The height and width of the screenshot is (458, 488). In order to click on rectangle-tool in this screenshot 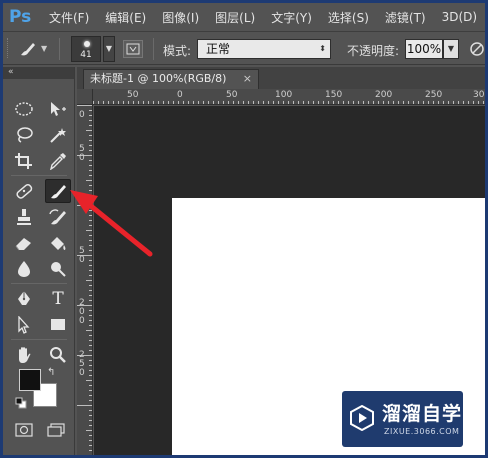, I will do `click(58, 325)`.